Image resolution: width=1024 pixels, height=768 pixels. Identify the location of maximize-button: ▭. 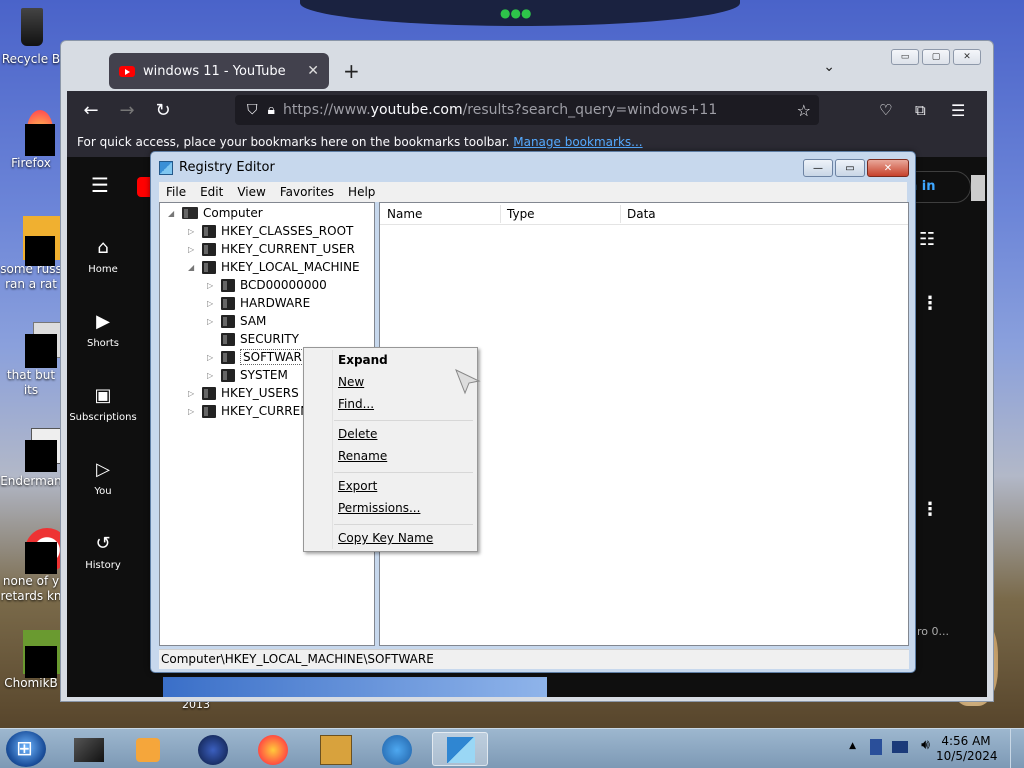
(850, 168).